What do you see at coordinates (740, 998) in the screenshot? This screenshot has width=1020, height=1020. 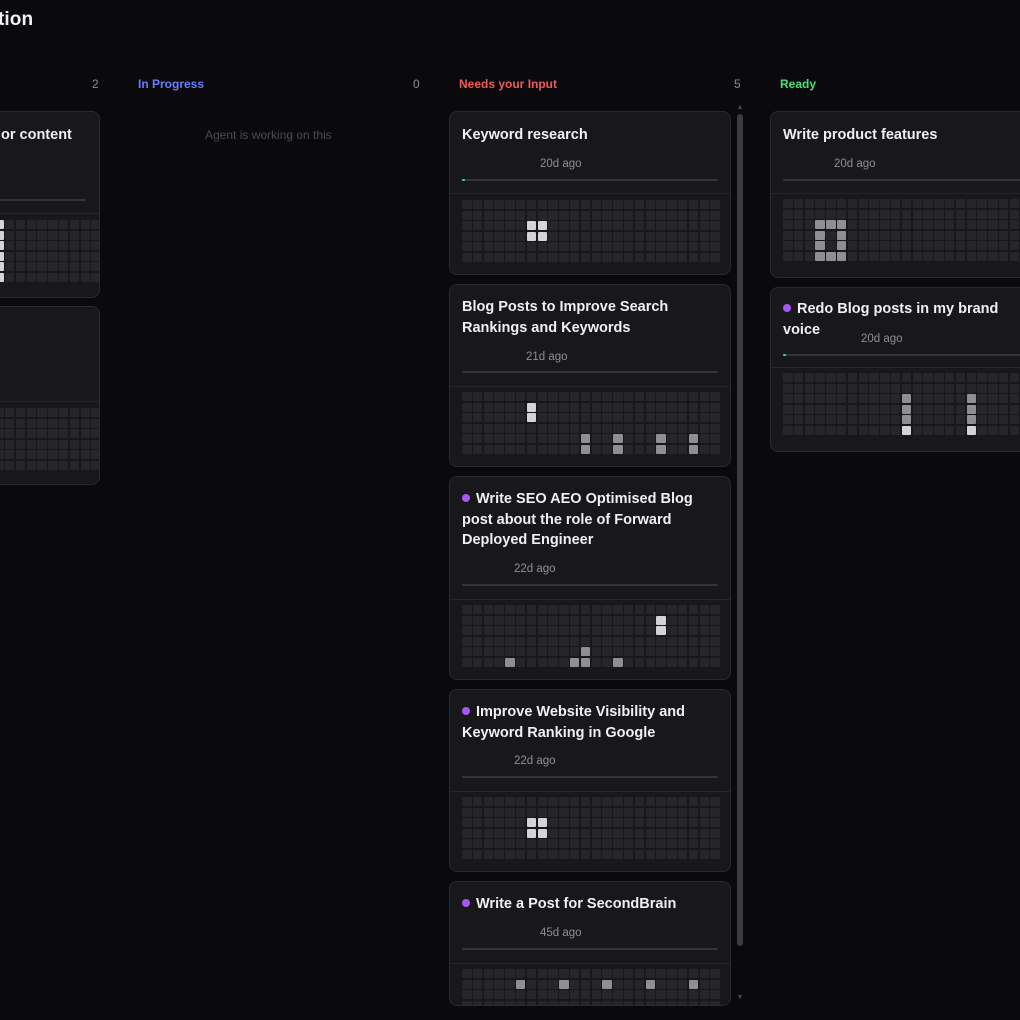 I see `scroll-down-icon: ▼` at bounding box center [740, 998].